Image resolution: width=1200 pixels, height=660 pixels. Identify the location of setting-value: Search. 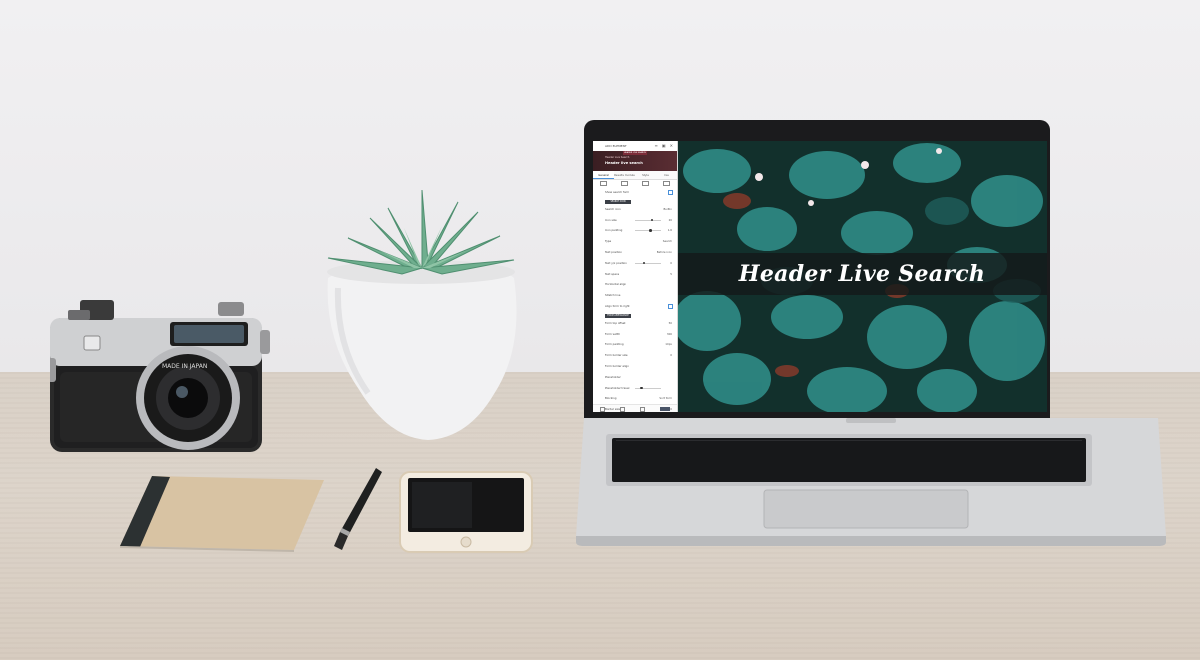
(667, 241).